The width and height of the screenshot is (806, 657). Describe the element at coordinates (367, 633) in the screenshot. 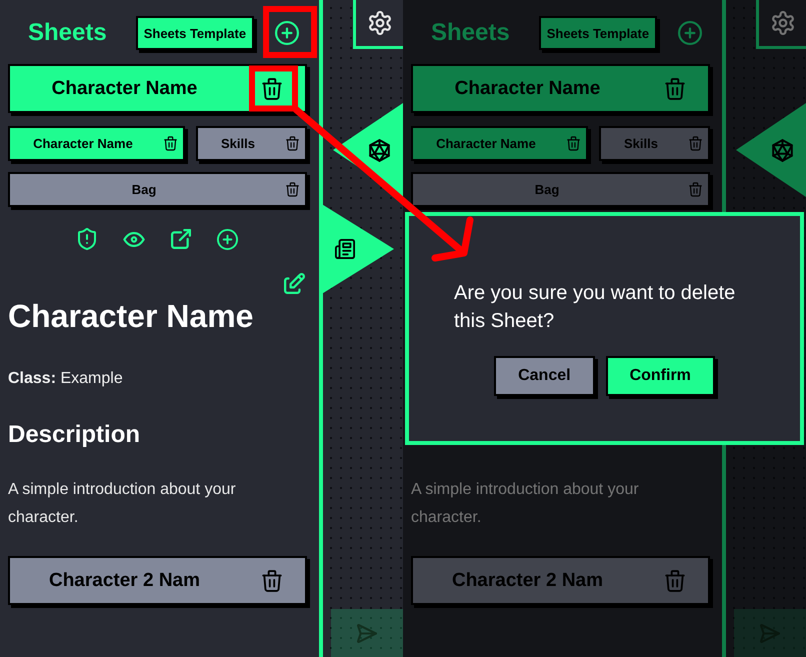

I see `send-icon` at that location.